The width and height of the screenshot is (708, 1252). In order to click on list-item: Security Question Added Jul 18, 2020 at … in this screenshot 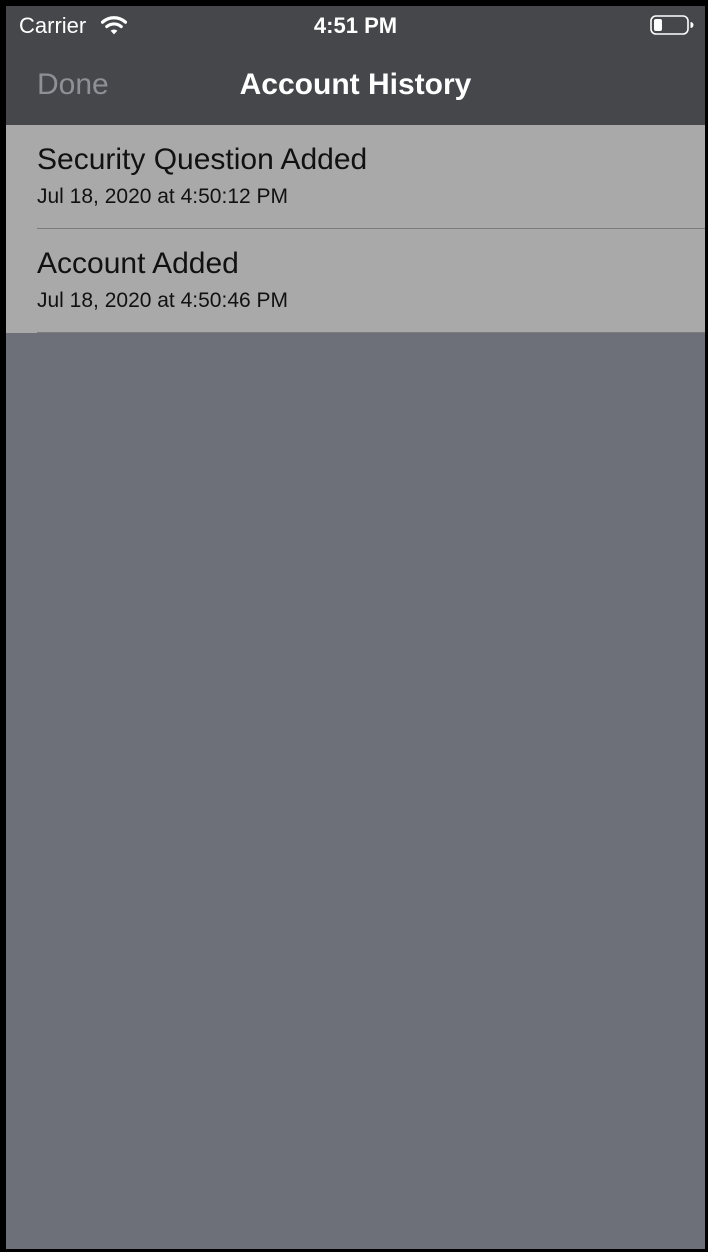, I will do `click(355, 177)`.